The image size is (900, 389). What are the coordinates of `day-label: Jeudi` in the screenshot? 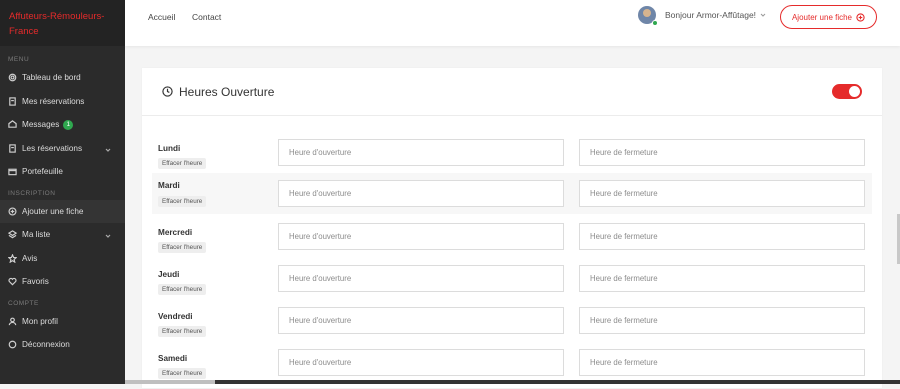 It's located at (169, 274).